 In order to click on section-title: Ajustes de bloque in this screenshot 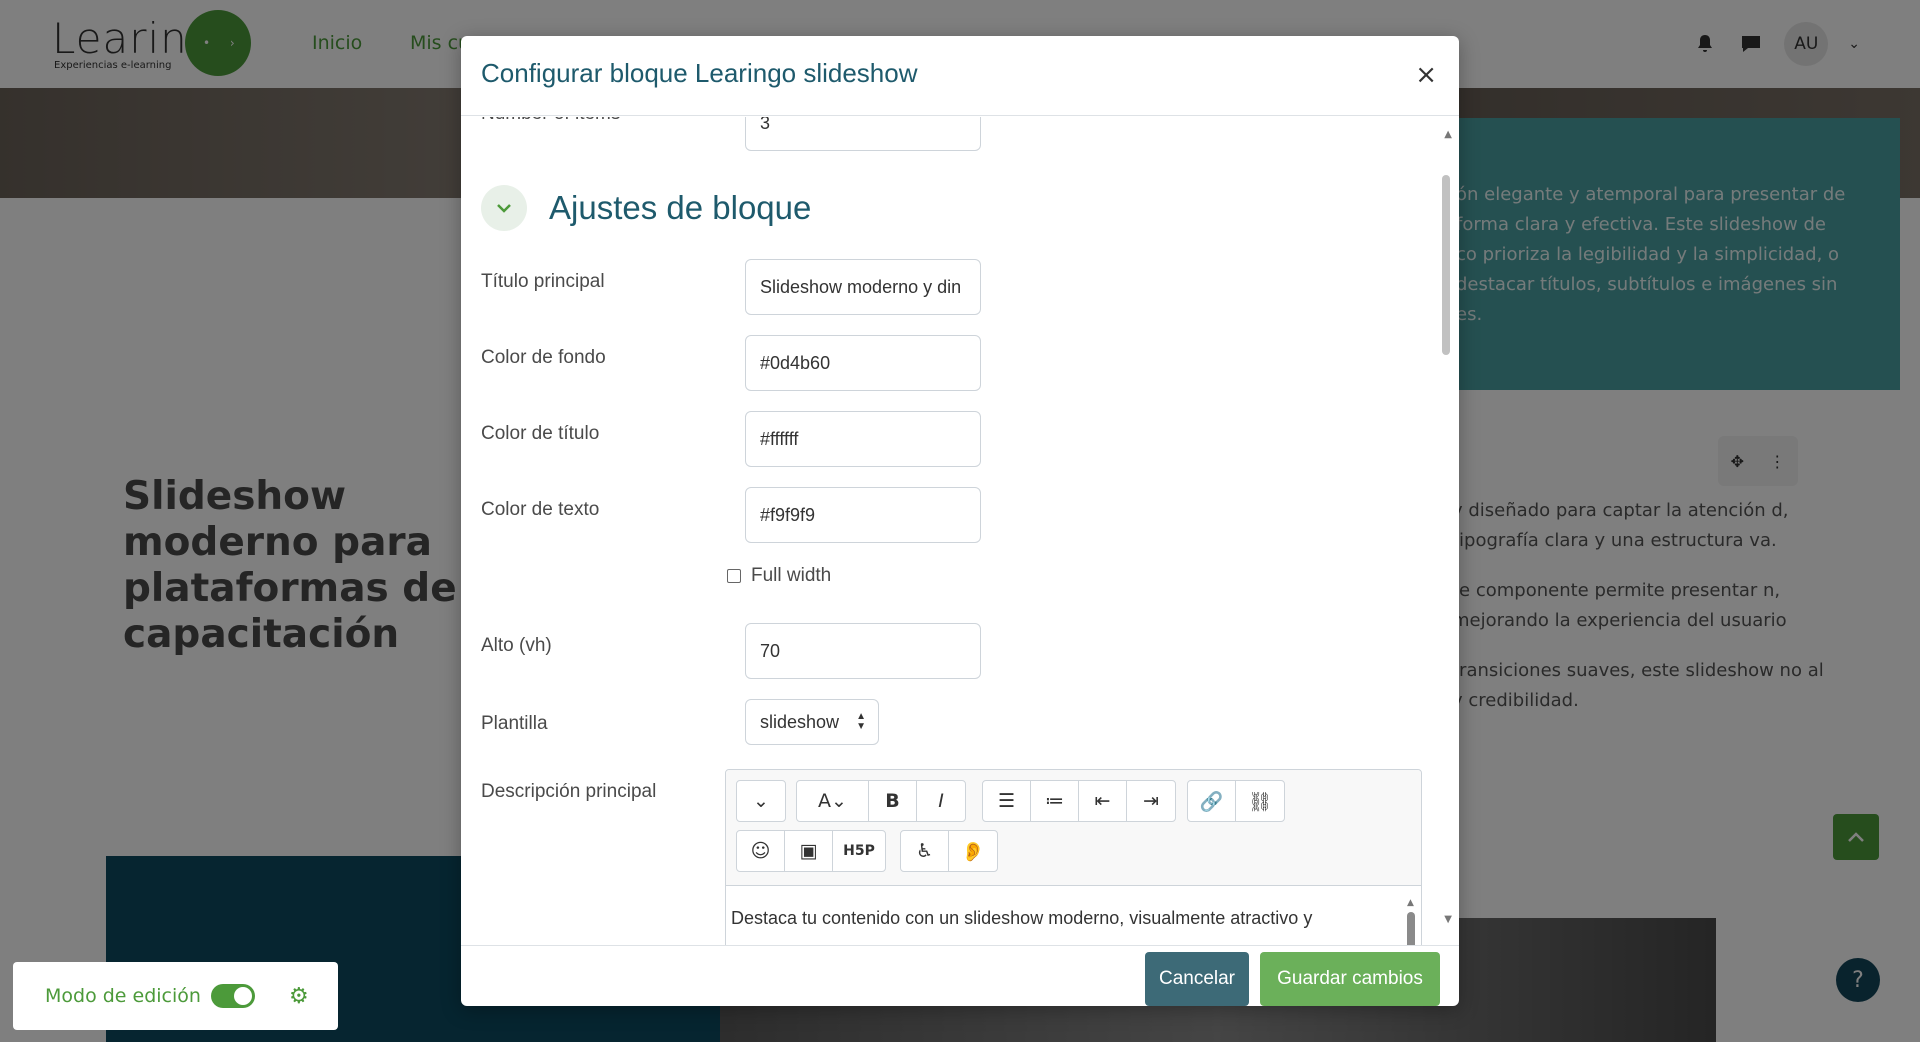, I will do `click(680, 207)`.